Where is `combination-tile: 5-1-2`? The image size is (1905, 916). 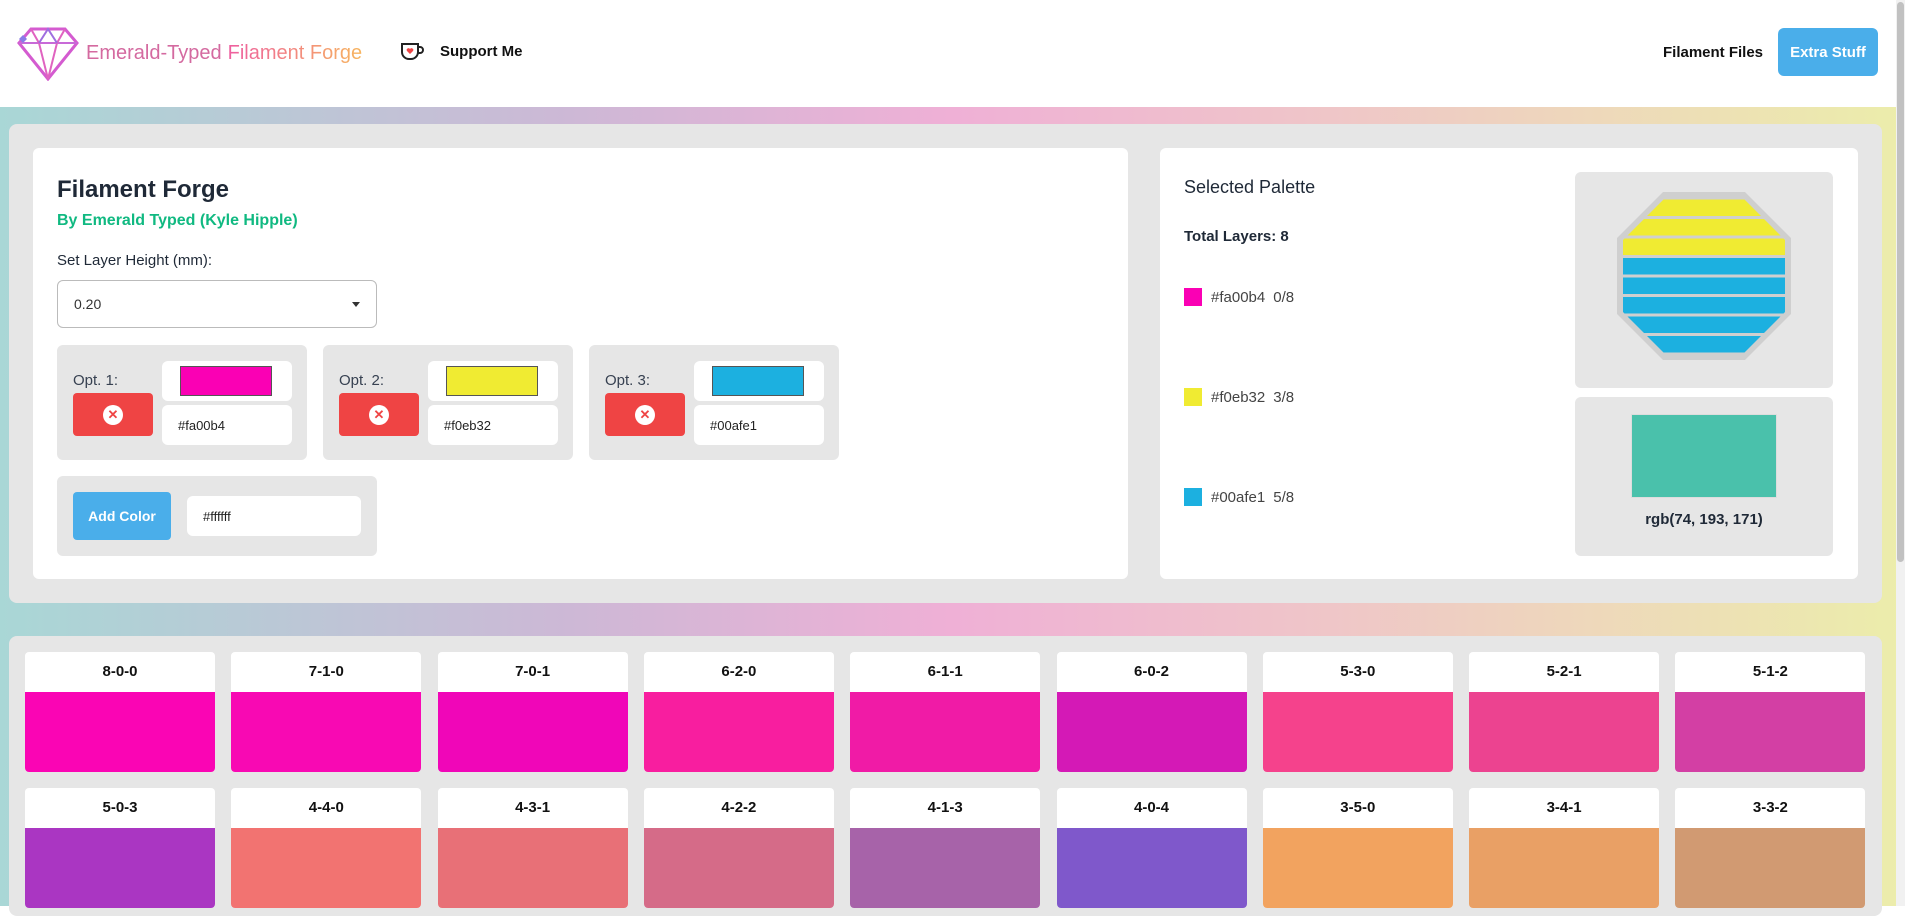
combination-tile: 5-1-2 is located at coordinates (1770, 712).